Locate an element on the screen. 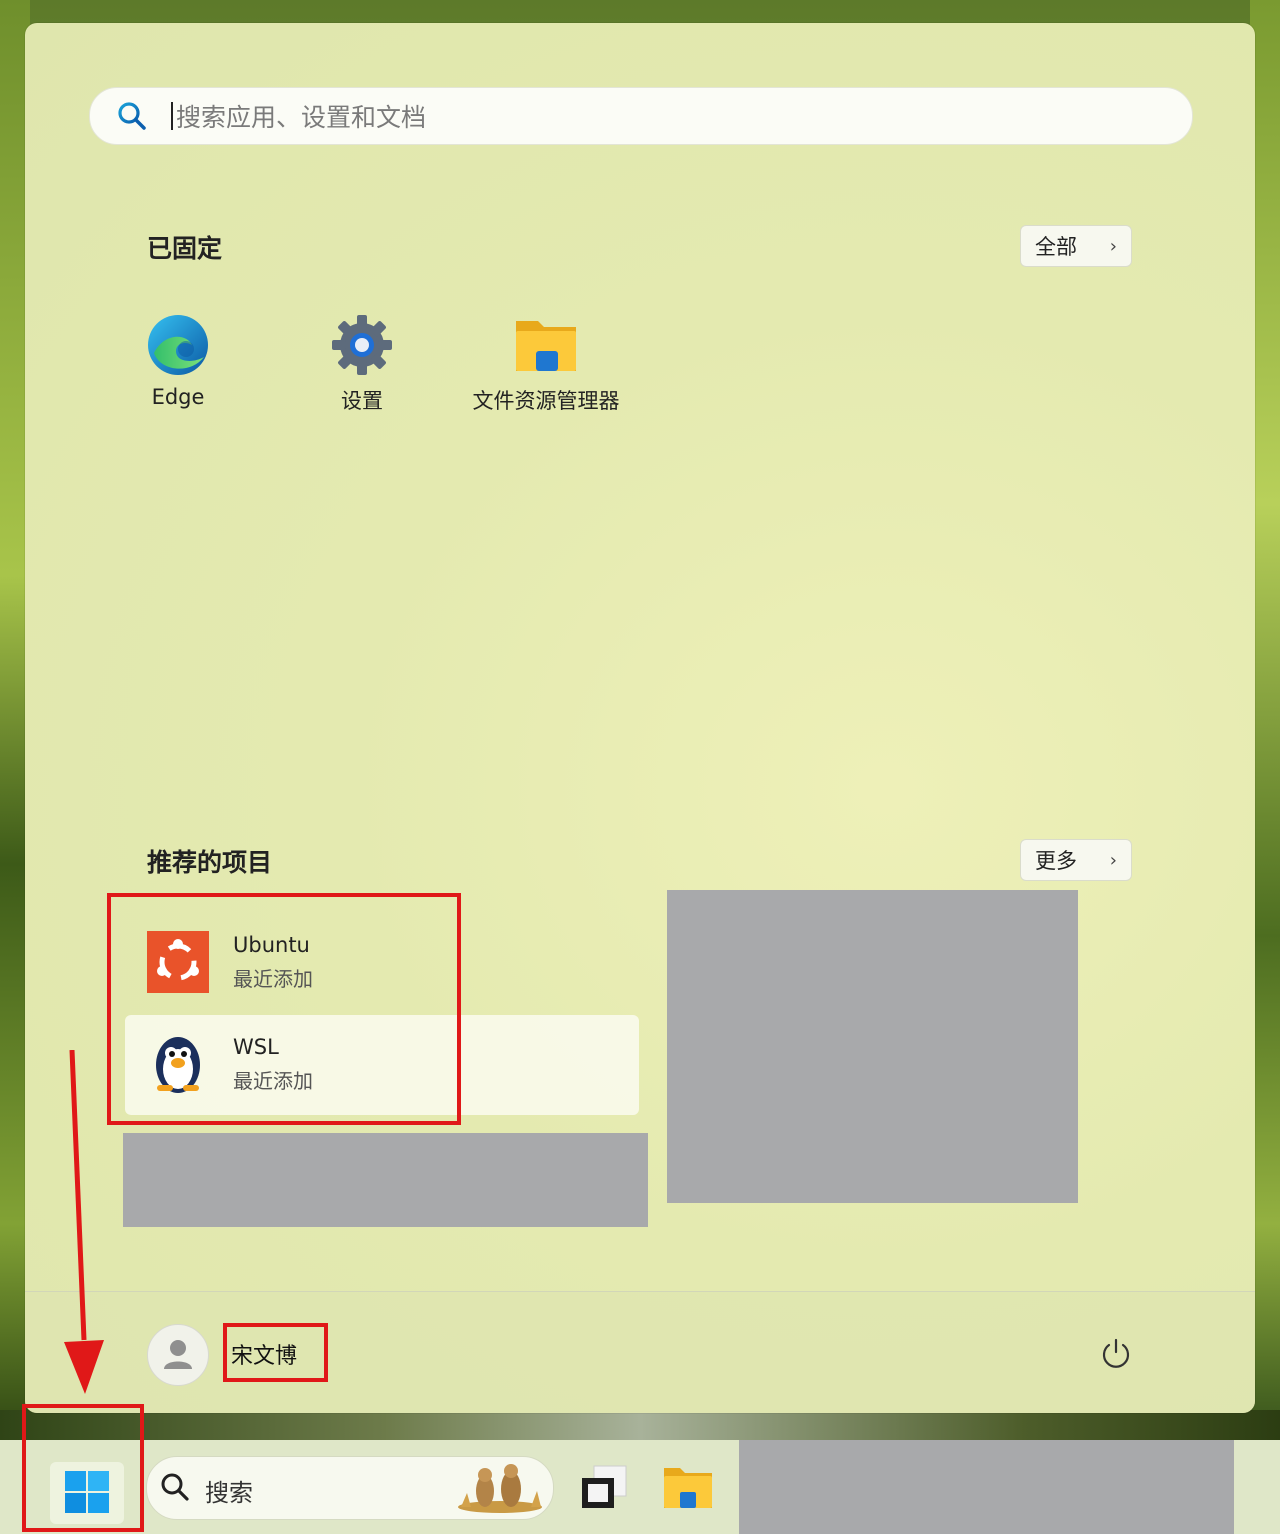 This screenshot has height=1534, width=1280. search-highlight-meerkats-icon is located at coordinates (500, 1488).